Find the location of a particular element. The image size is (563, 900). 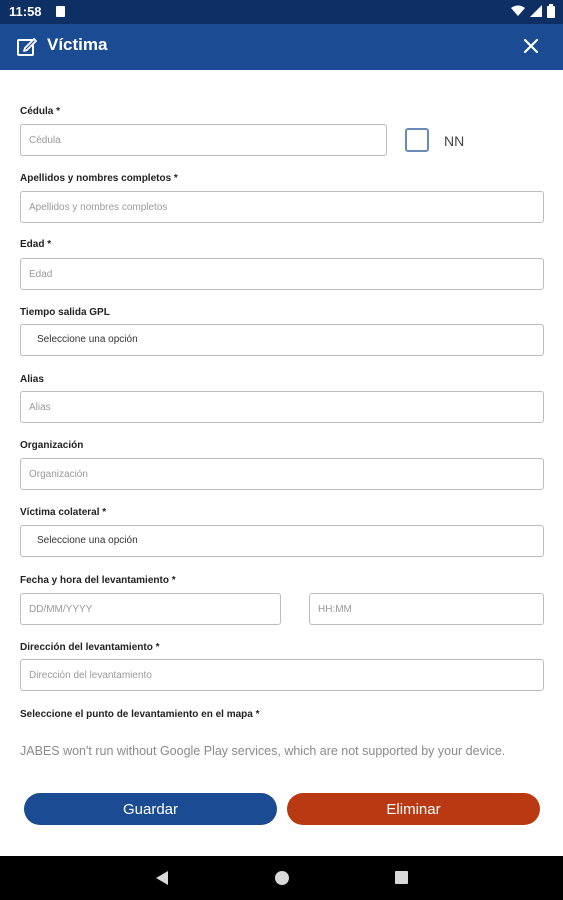

date-input is located at coordinates (150, 609).